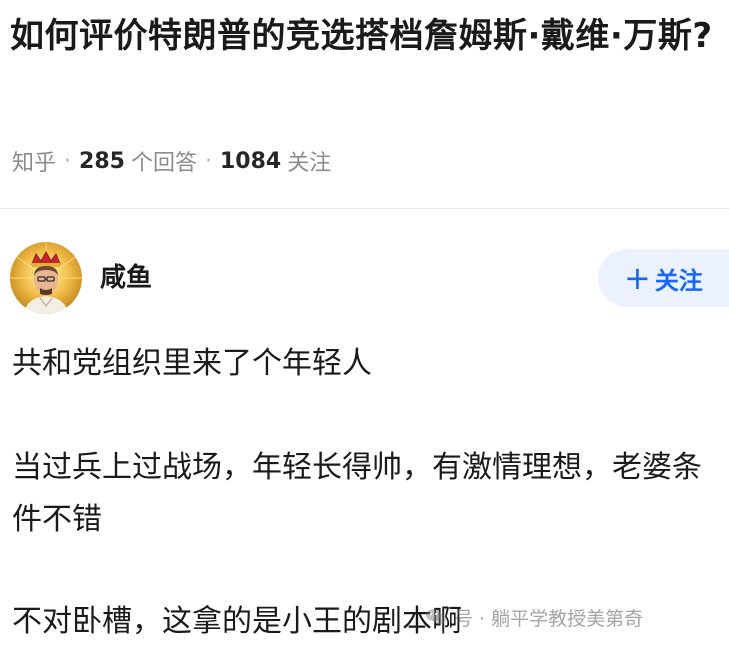  What do you see at coordinates (163, 163) in the screenshot?
I see `answers-label: 个回答` at bounding box center [163, 163].